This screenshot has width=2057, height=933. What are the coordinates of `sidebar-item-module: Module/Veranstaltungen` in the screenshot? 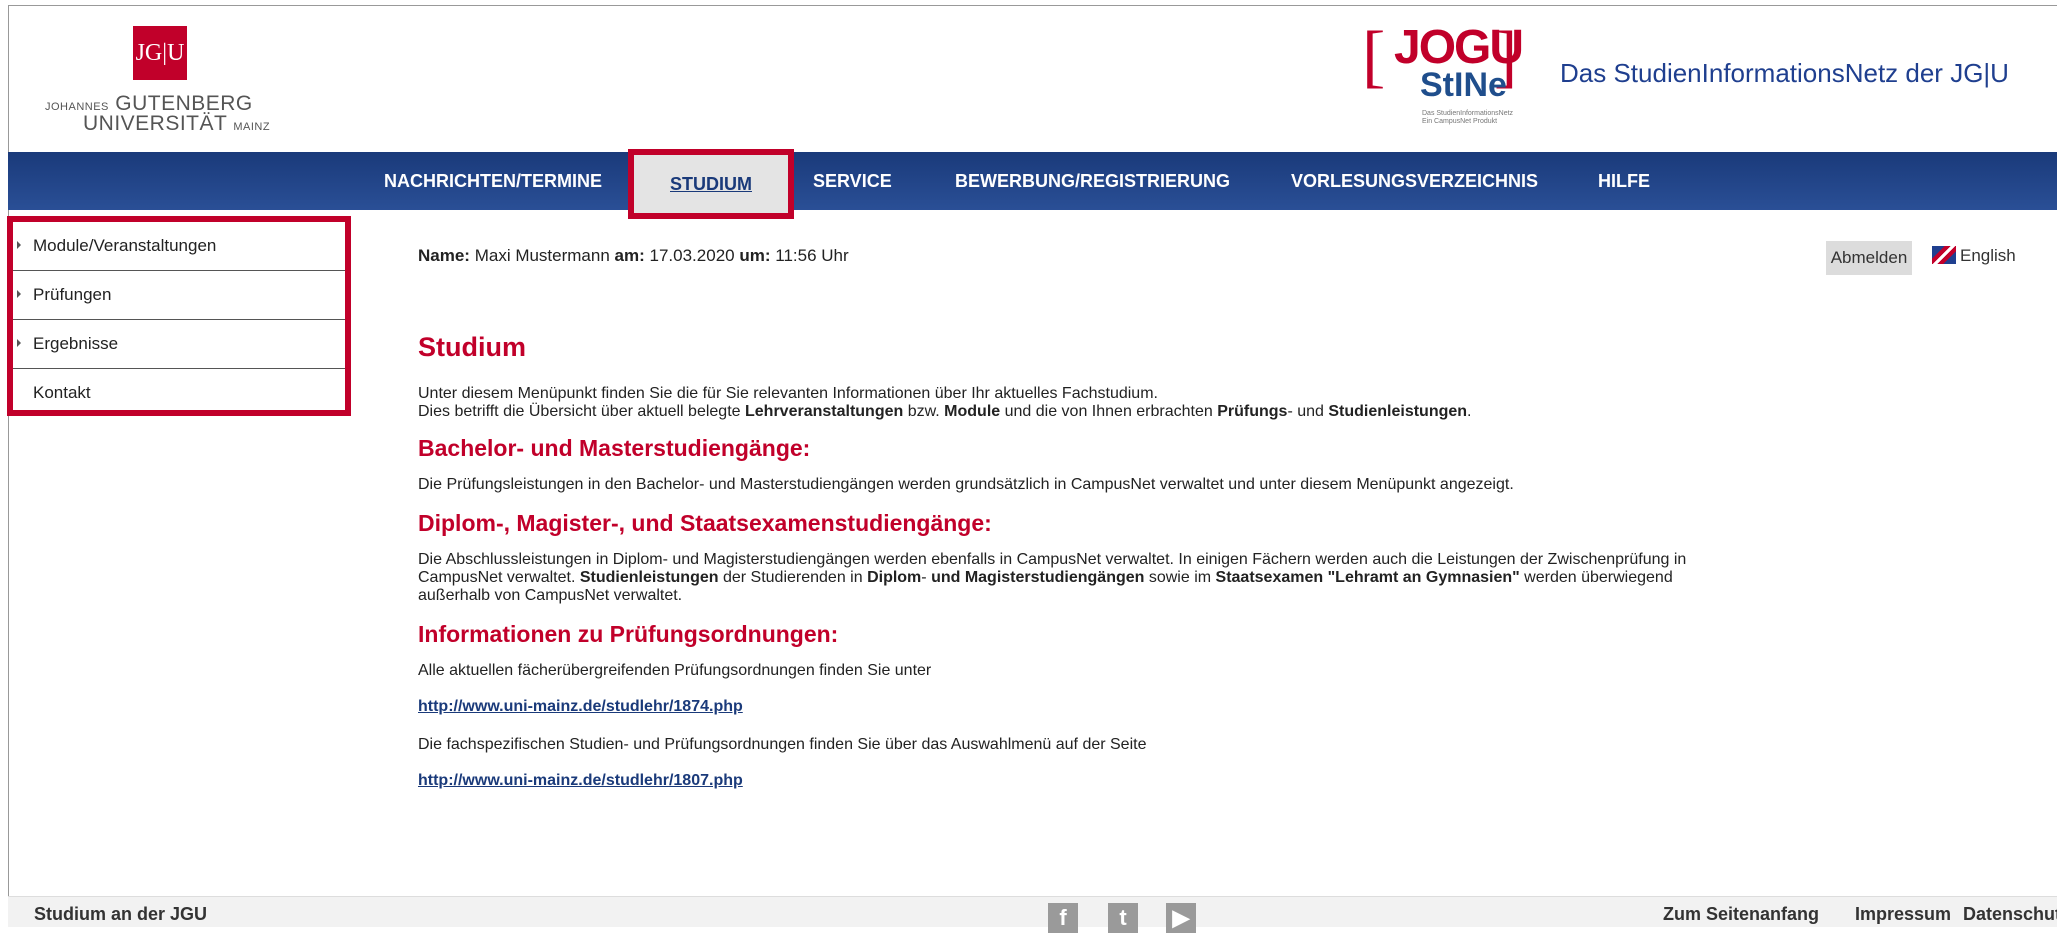 It's located at (179, 246).